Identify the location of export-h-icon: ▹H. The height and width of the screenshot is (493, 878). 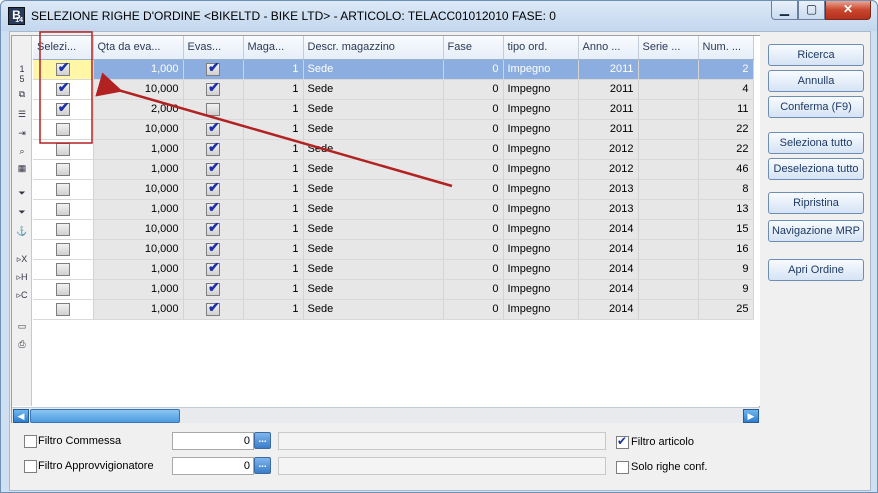
(22, 277).